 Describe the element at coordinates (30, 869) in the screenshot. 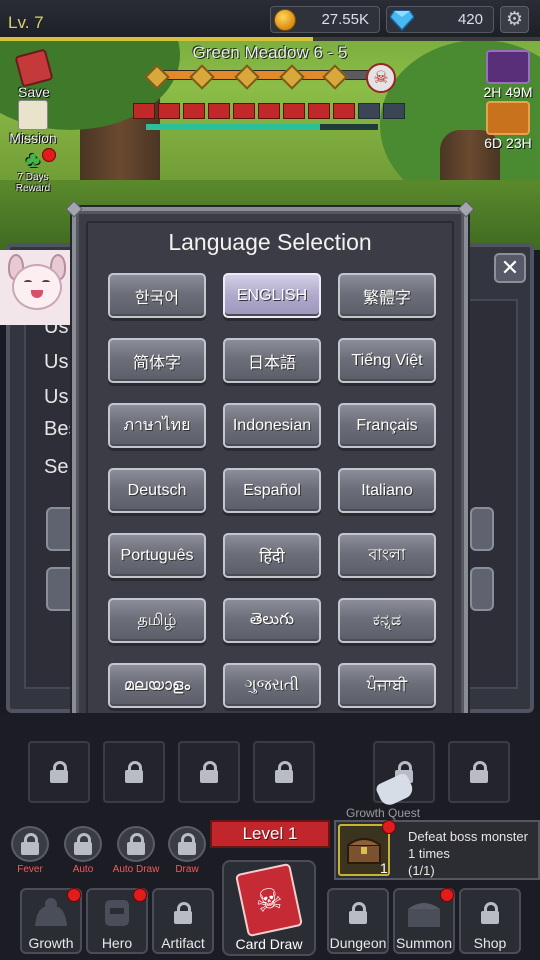

I see `skill-label: Fever` at that location.